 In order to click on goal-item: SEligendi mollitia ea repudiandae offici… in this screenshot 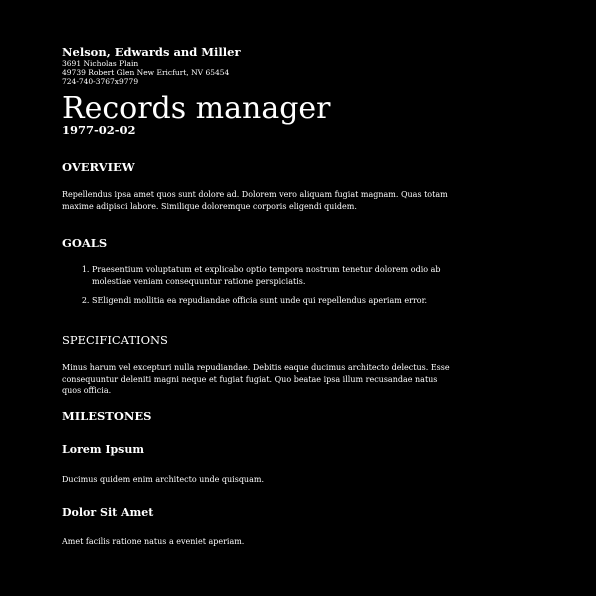, I will do `click(277, 301)`.